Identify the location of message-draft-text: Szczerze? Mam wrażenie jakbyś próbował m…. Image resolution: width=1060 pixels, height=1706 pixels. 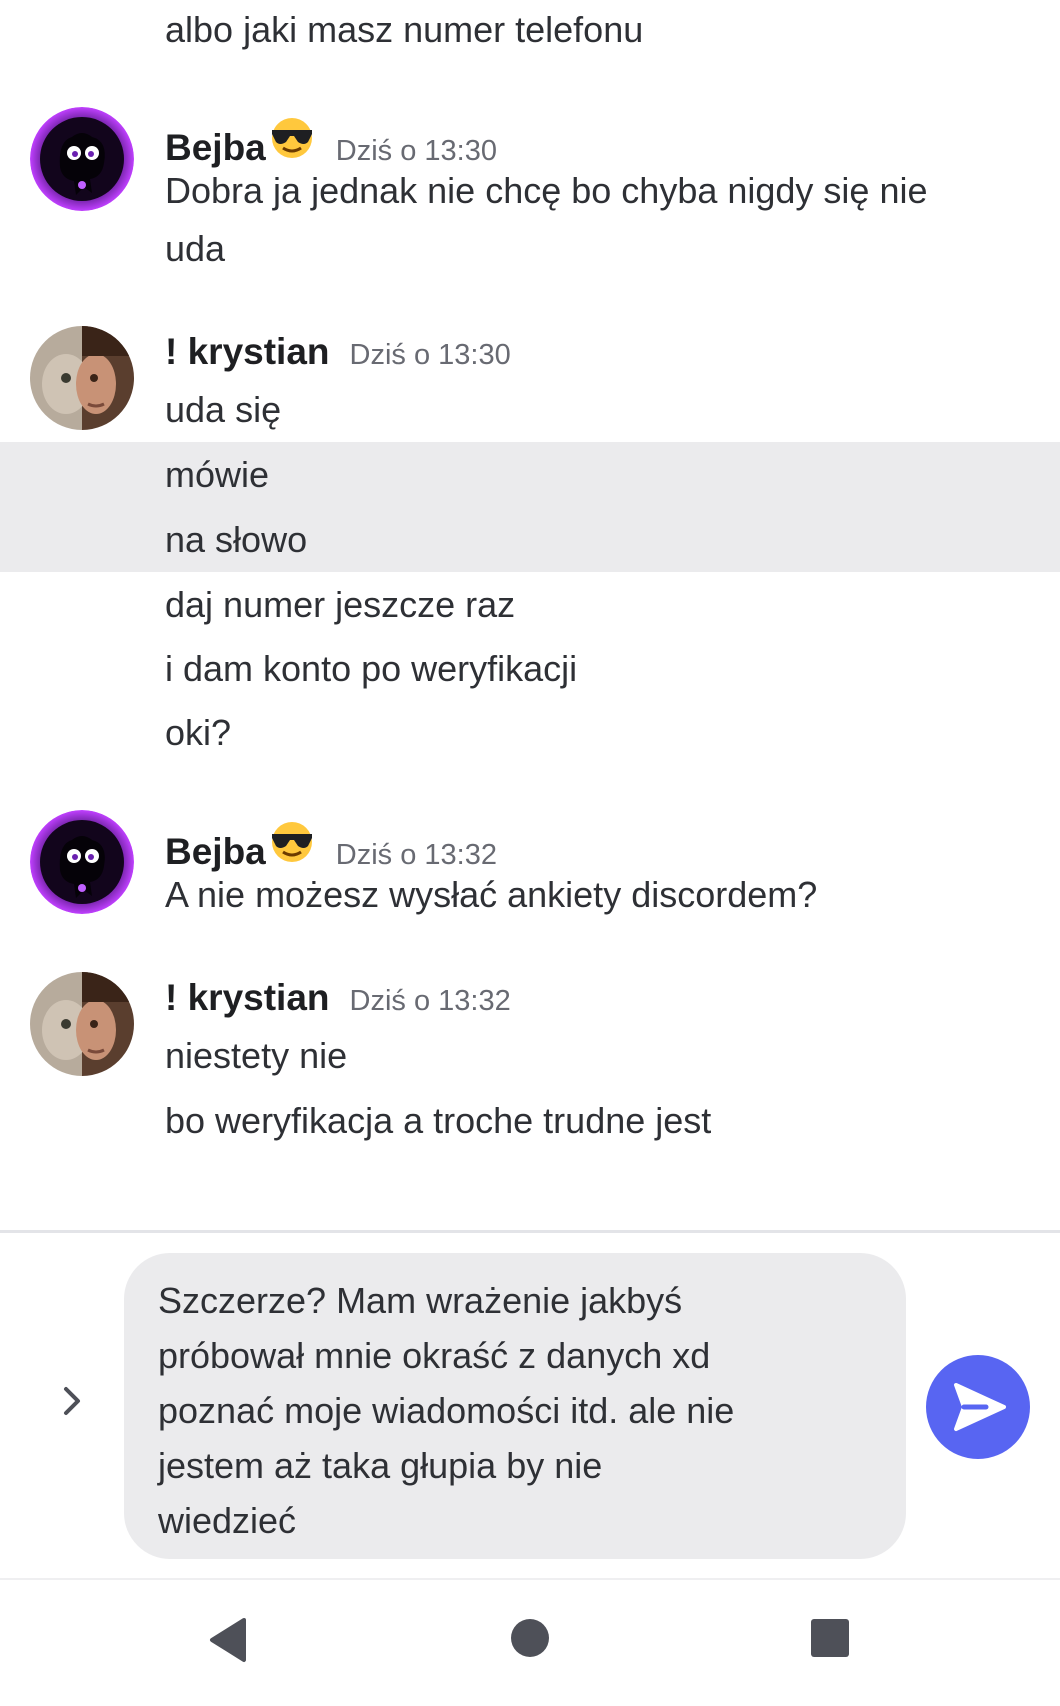
(478, 1410).